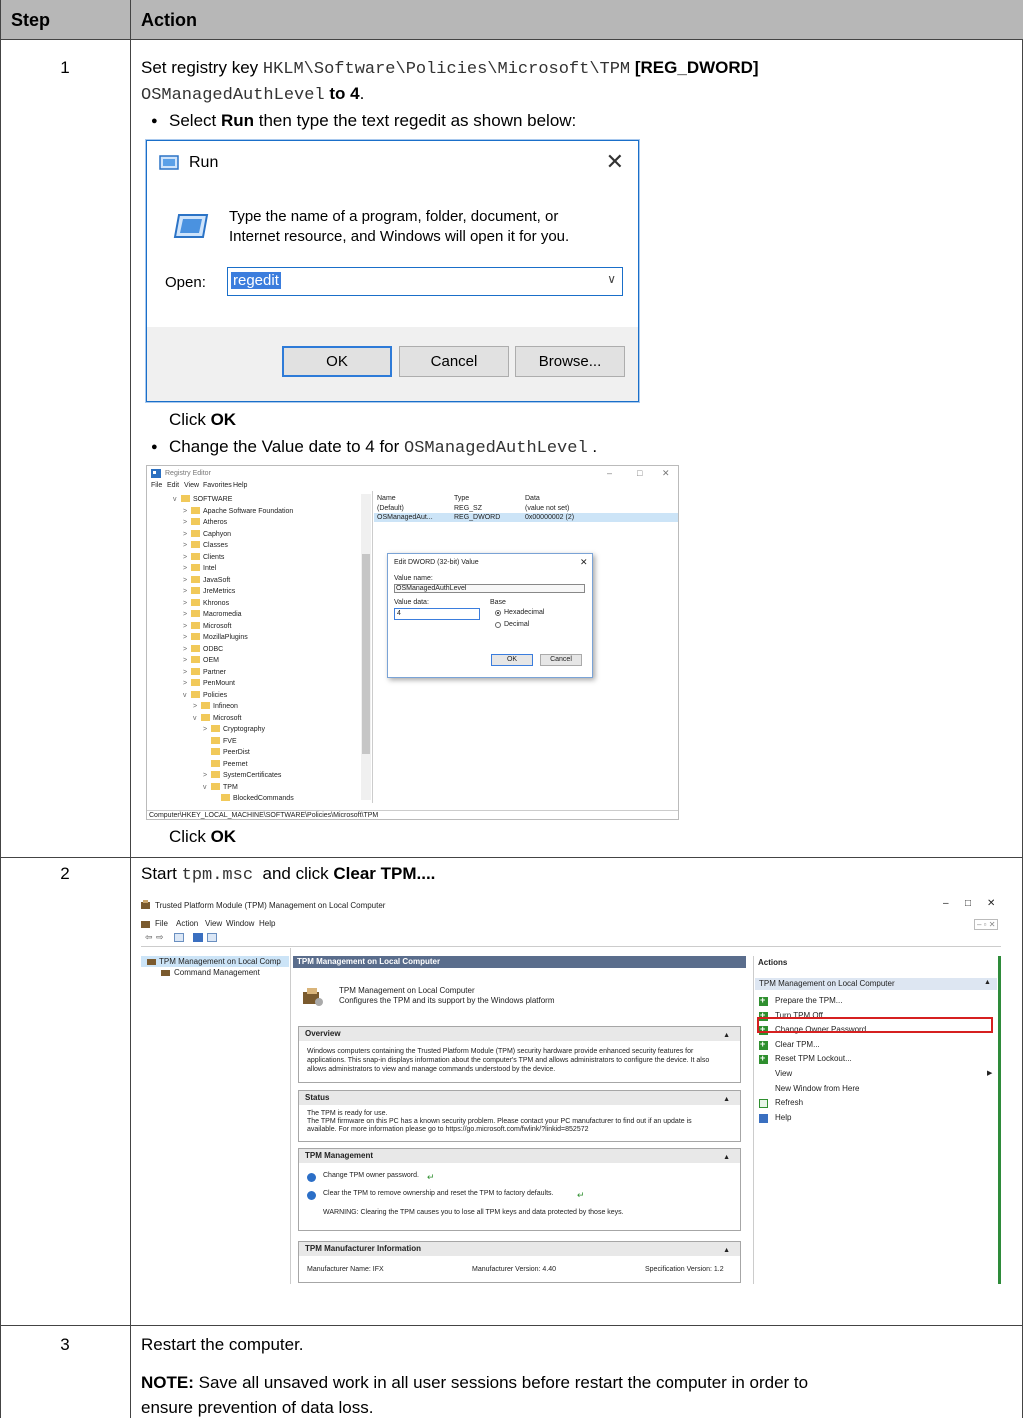 The height and width of the screenshot is (1418, 1023). Describe the element at coordinates (461, 498) in the screenshot. I see `col-type: Type` at that location.